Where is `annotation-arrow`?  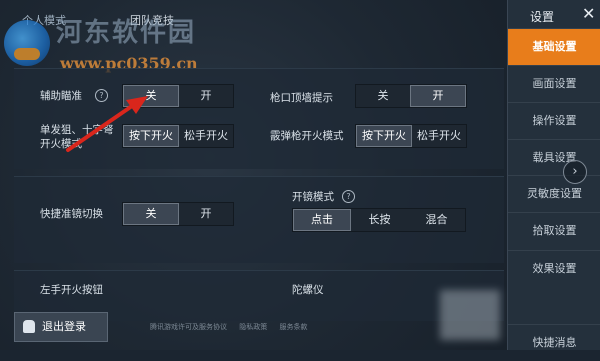
annotation-arrow is located at coordinates (107, 124).